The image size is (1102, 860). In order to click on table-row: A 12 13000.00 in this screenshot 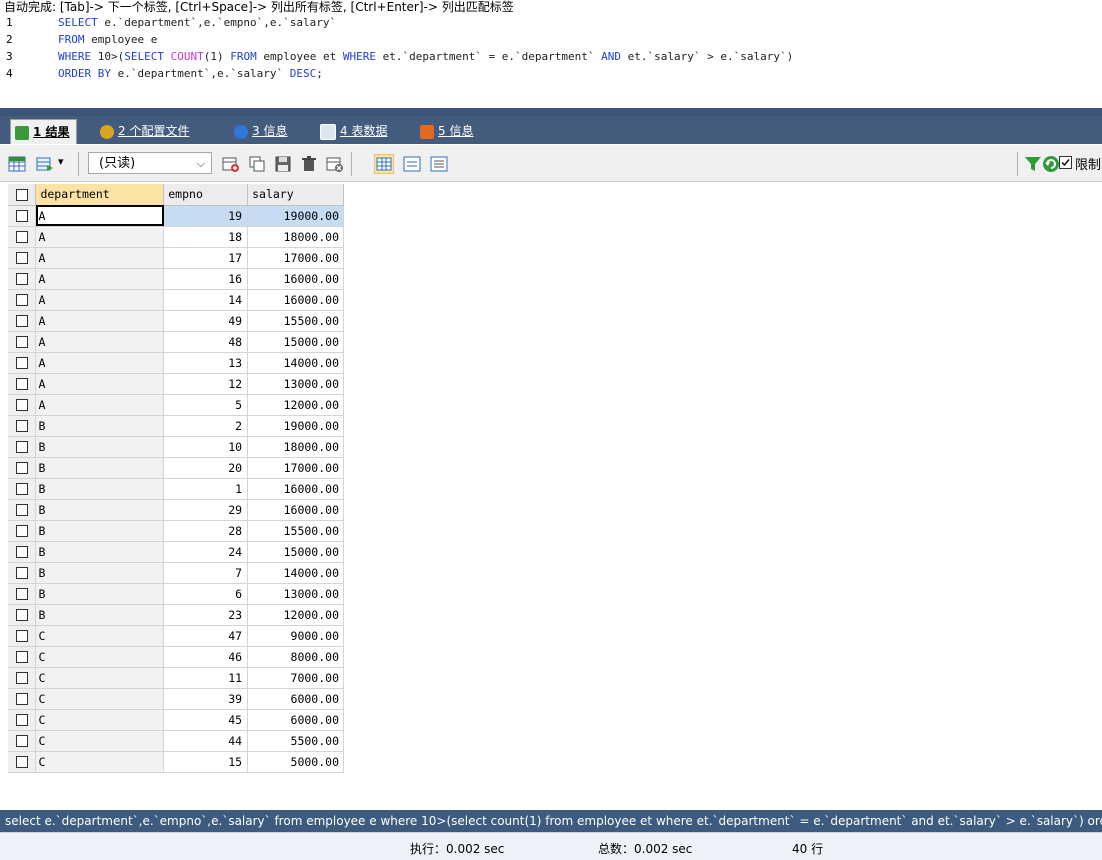, I will do `click(176, 384)`.